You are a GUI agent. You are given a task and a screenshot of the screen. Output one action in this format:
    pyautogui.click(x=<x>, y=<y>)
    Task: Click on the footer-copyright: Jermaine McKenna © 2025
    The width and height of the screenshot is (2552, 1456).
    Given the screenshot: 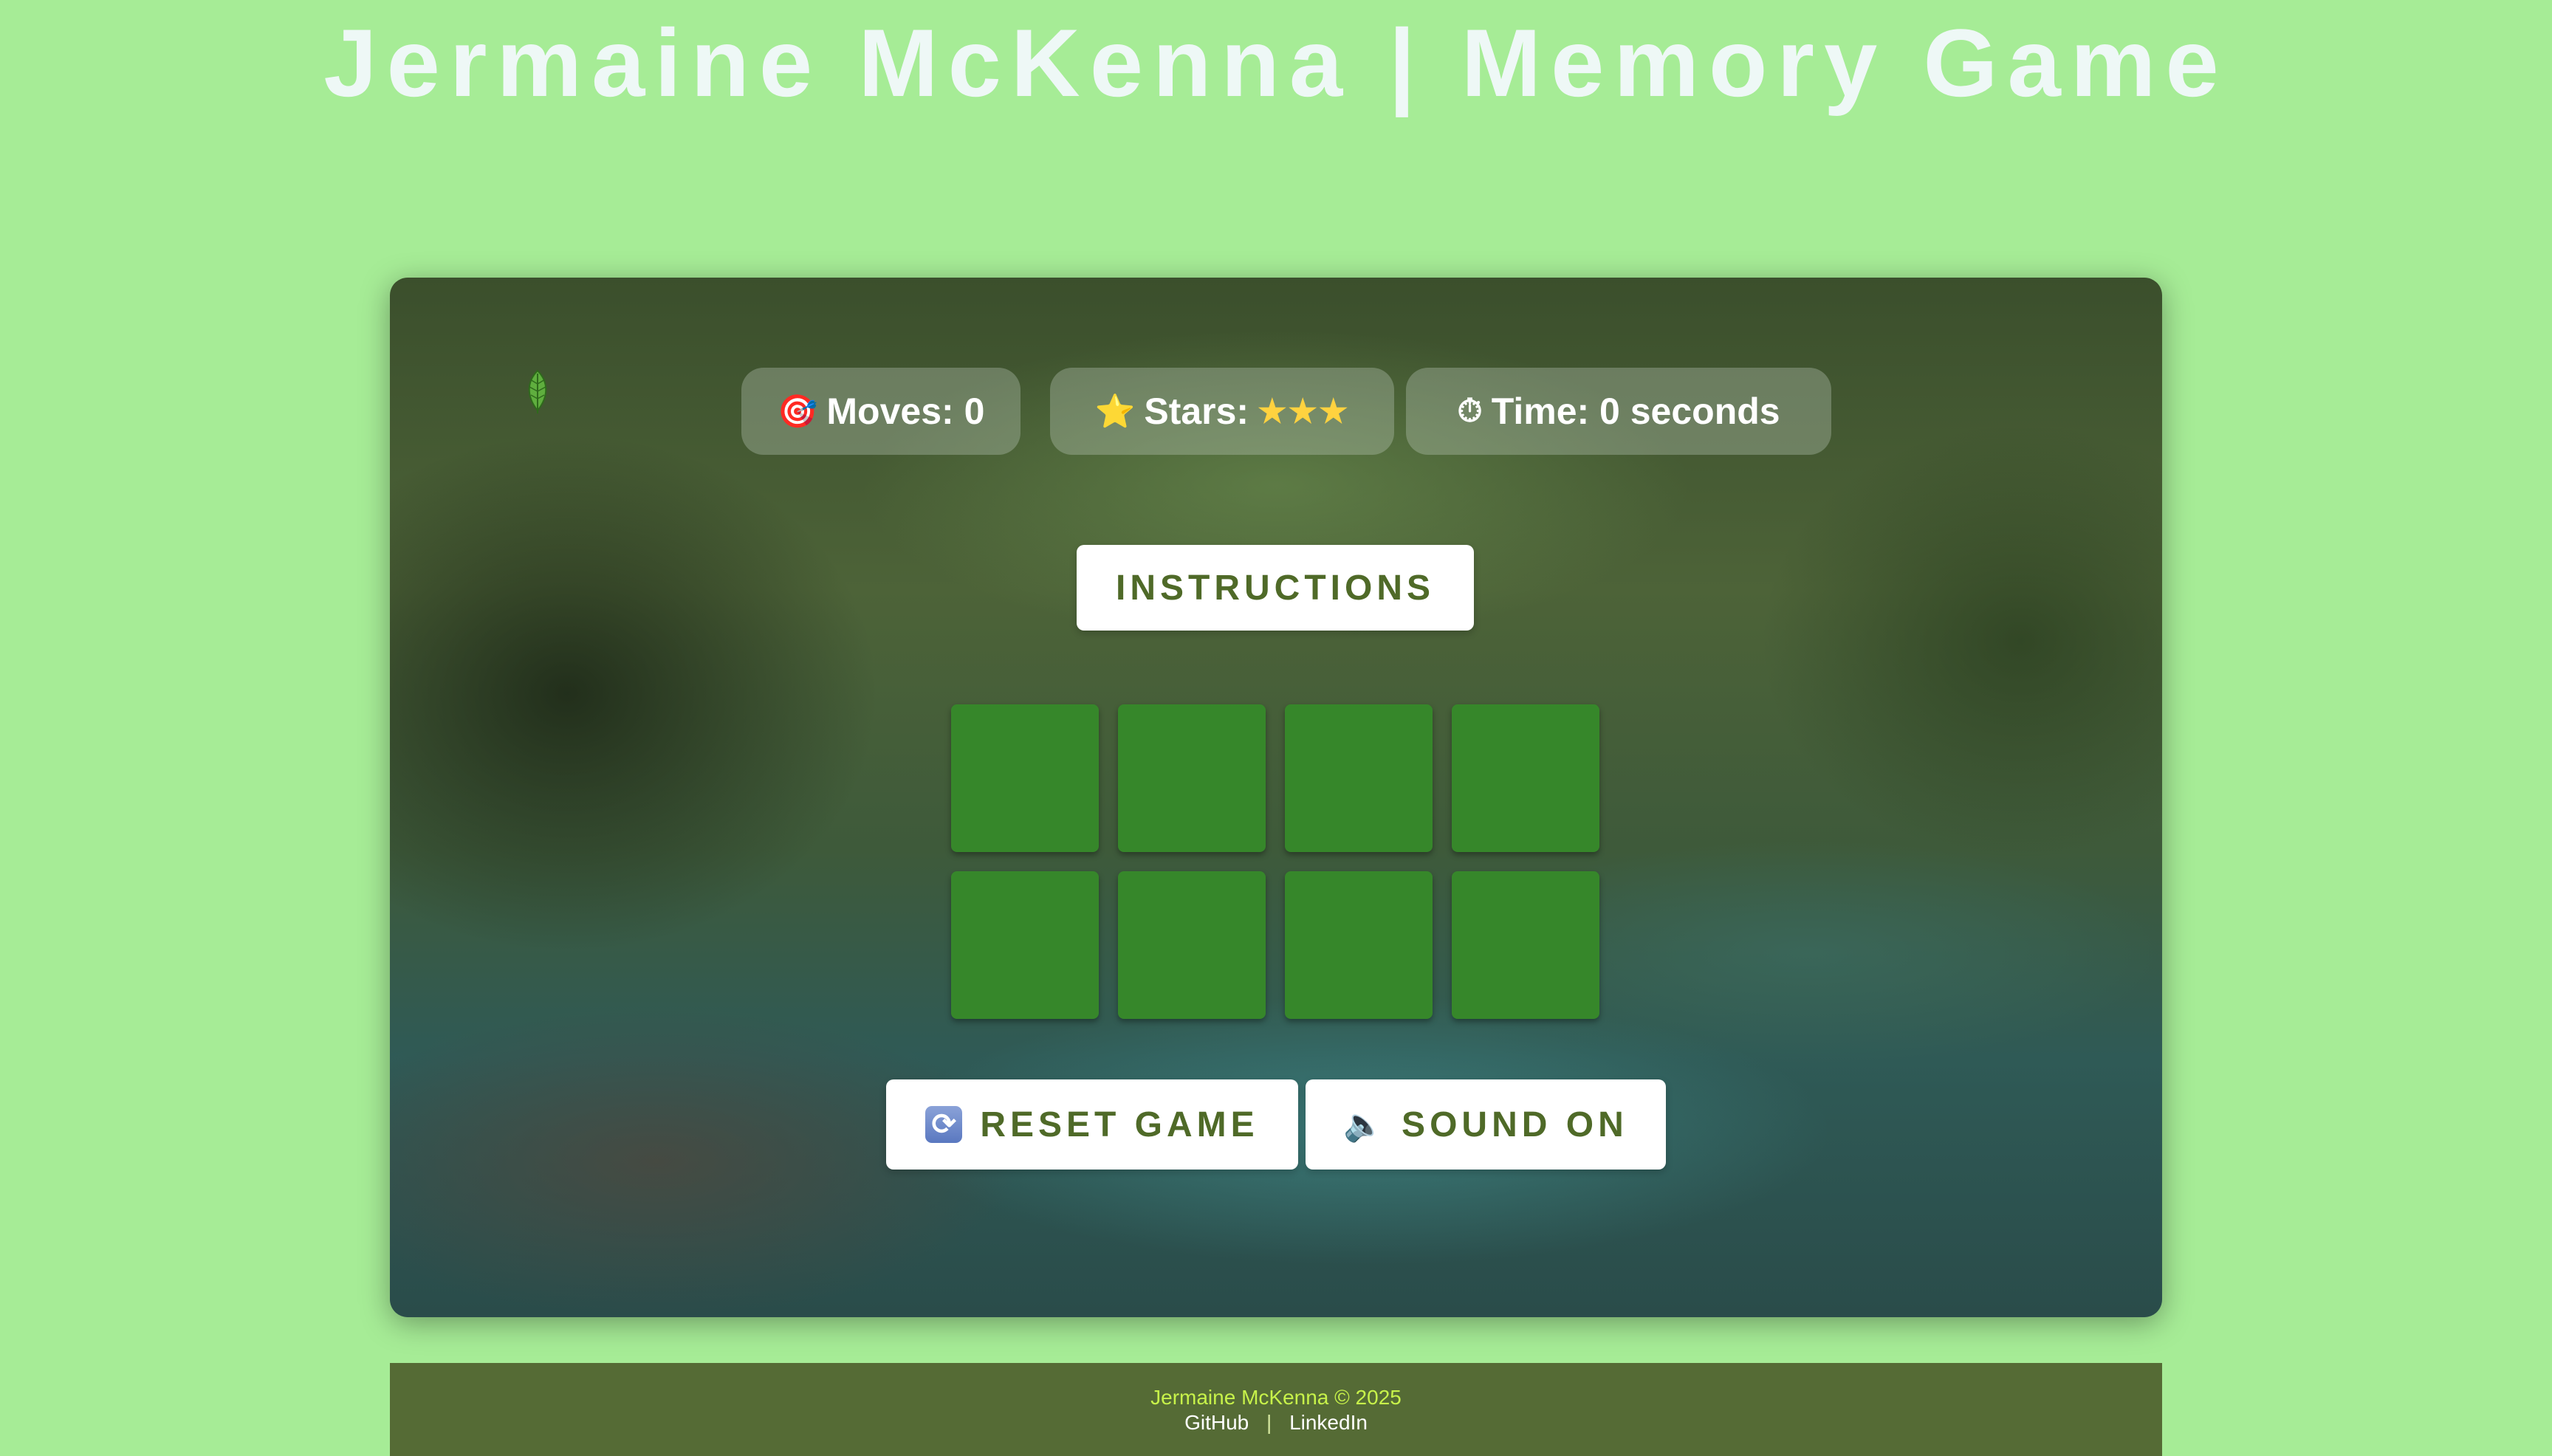 What is the action you would take?
    pyautogui.click(x=1276, y=1398)
    